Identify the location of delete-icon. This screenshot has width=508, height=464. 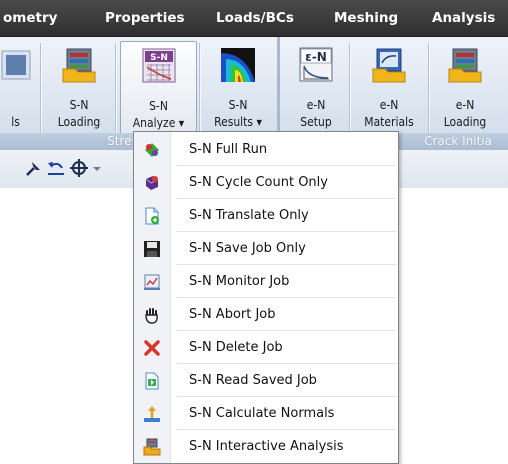
(152, 348).